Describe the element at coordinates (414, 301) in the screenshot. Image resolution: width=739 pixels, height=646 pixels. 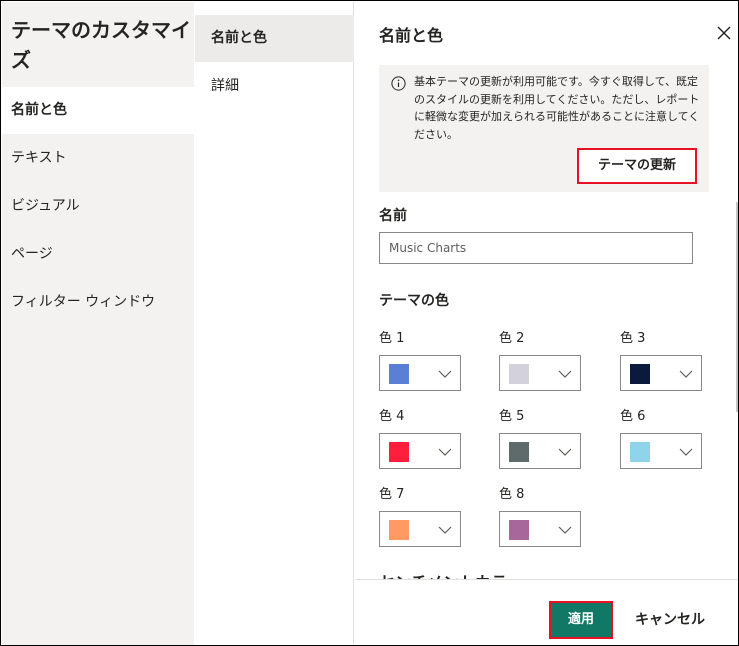
I see `theme-colors-heading: テーマの色` at that location.